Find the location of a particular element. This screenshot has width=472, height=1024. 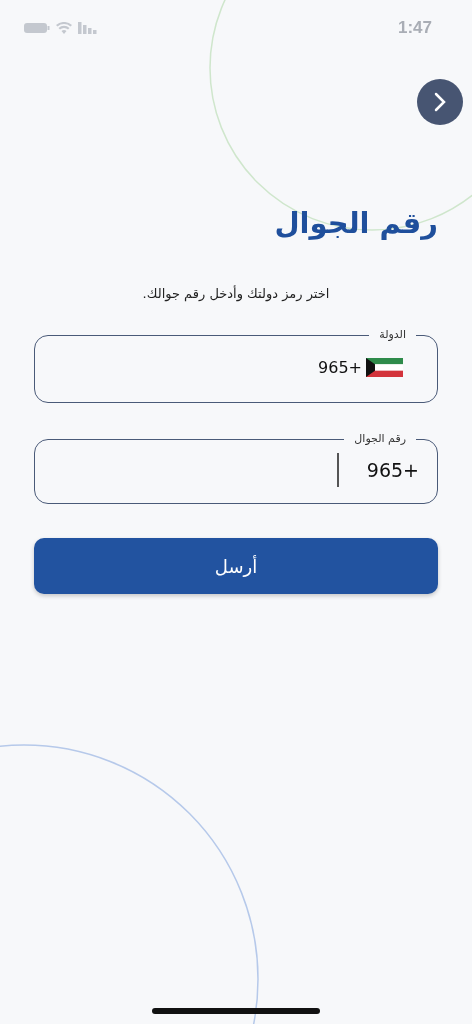

page-title: رقم الجوال is located at coordinates (355, 223).